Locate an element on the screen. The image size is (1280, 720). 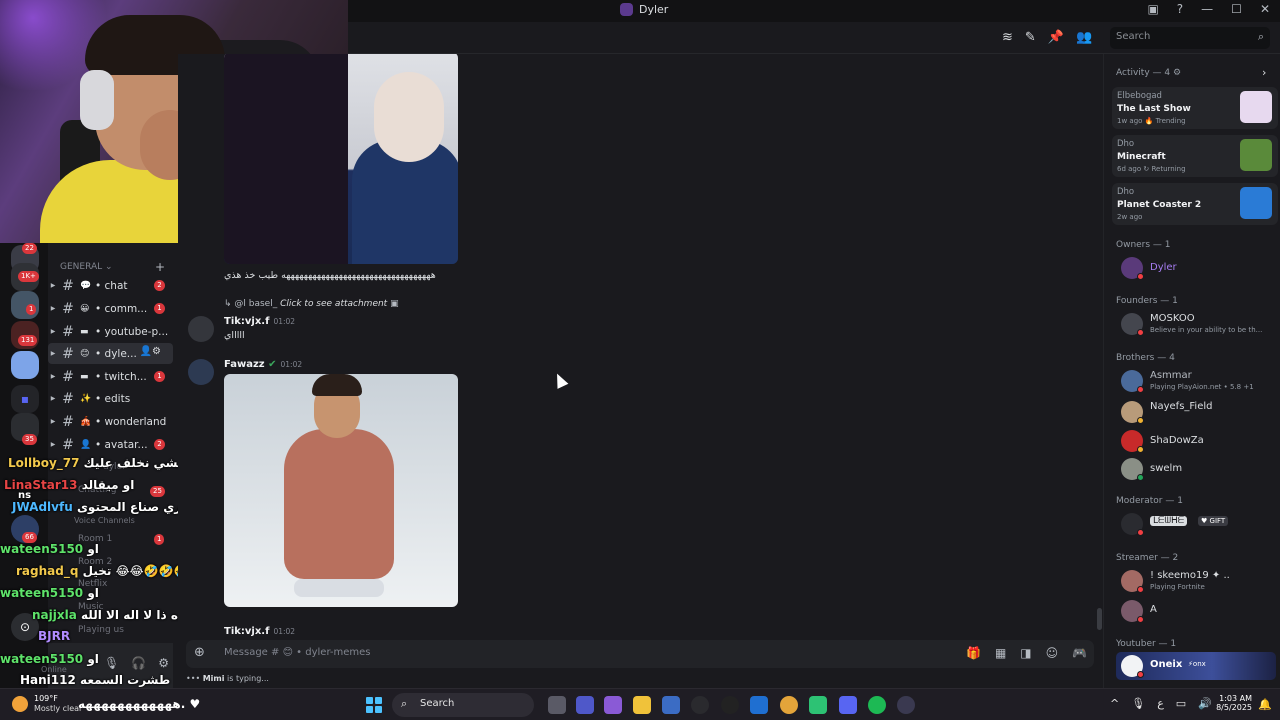
member-name: ᒪᗴᗯᕼᗴ is located at coordinates (1169, 521).